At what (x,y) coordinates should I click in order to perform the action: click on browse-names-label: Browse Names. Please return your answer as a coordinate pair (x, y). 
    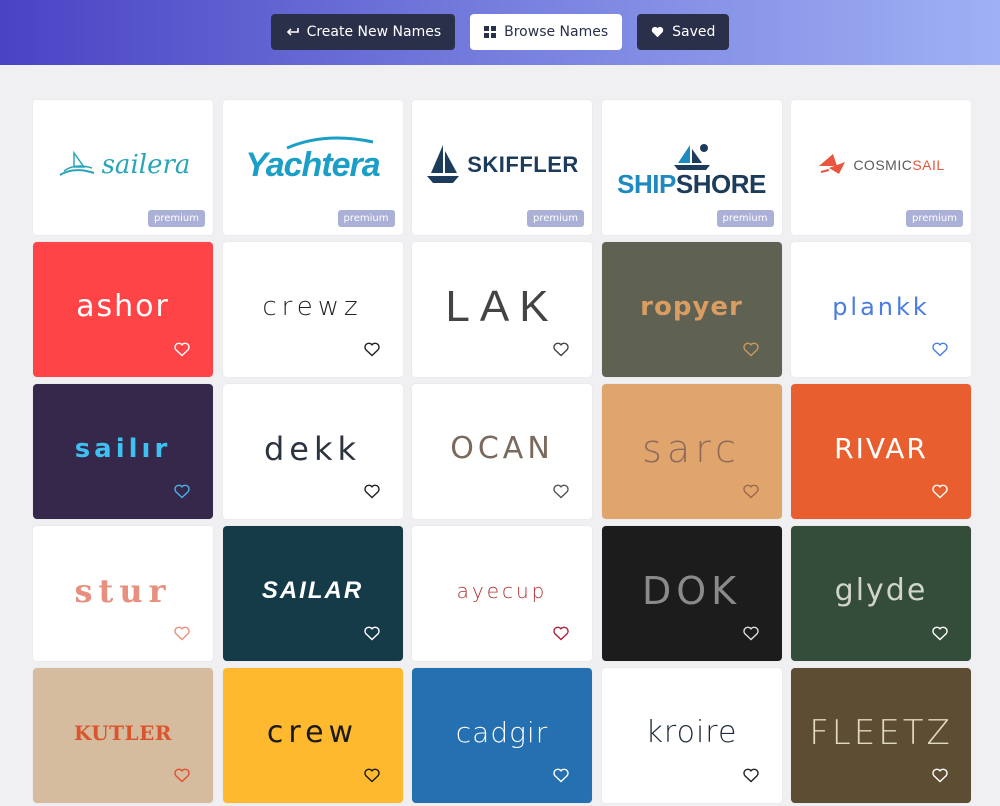
    Looking at the image, I should click on (556, 31).